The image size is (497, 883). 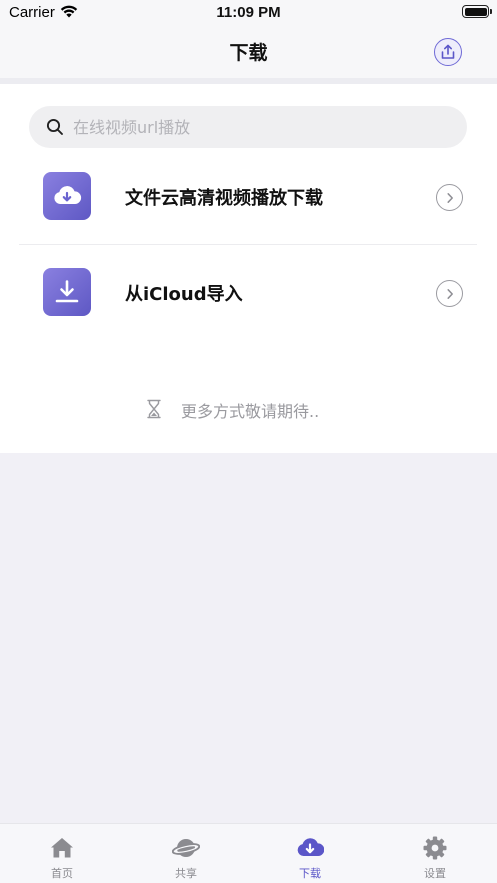 I want to click on tab-share: 共享, so click(x=186, y=853).